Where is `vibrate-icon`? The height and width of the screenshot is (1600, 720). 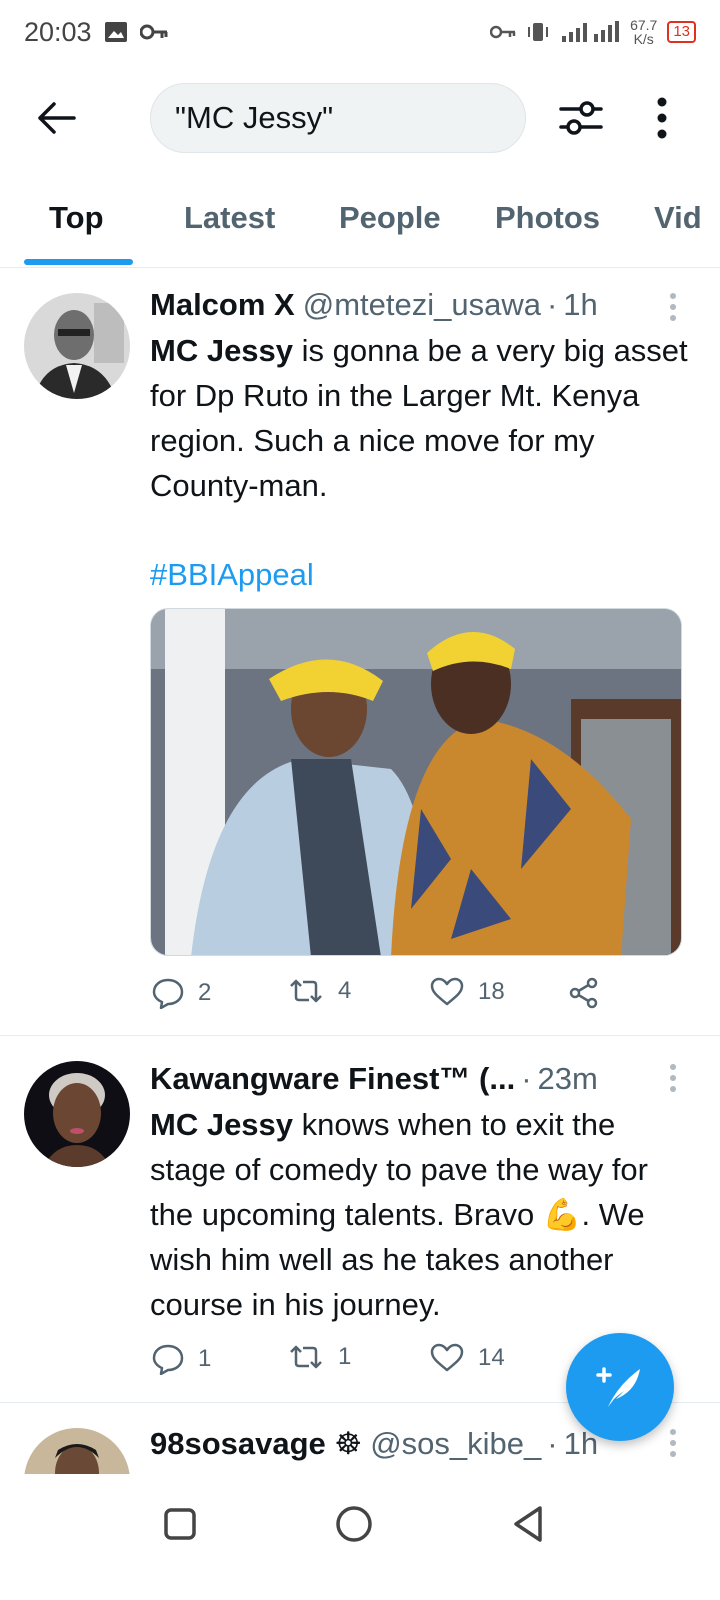 vibrate-icon is located at coordinates (538, 32).